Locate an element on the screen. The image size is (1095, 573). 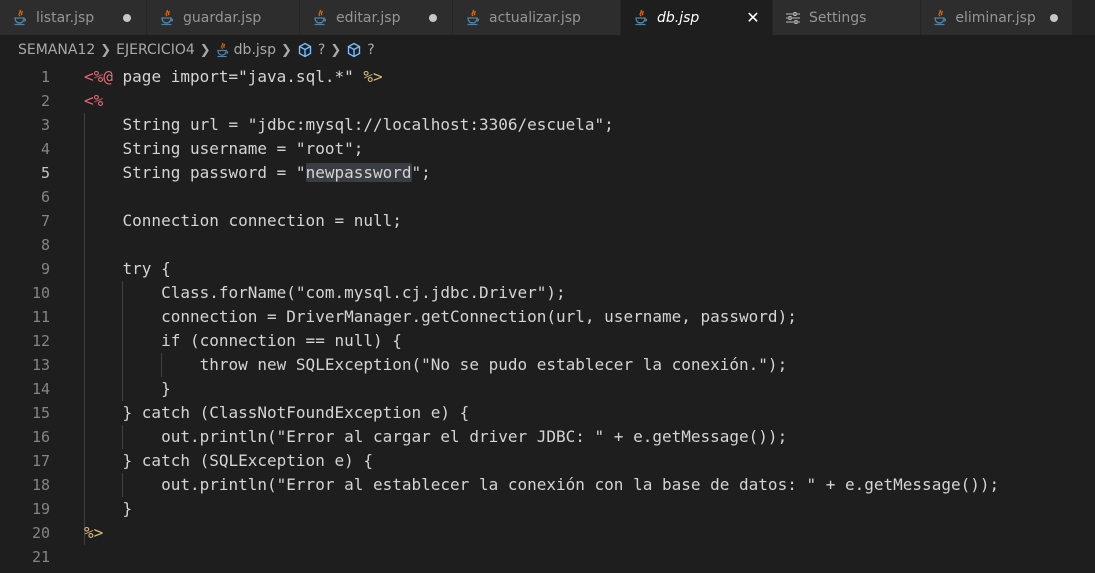
code-text: Connection connection = null; is located at coordinates (243, 220).